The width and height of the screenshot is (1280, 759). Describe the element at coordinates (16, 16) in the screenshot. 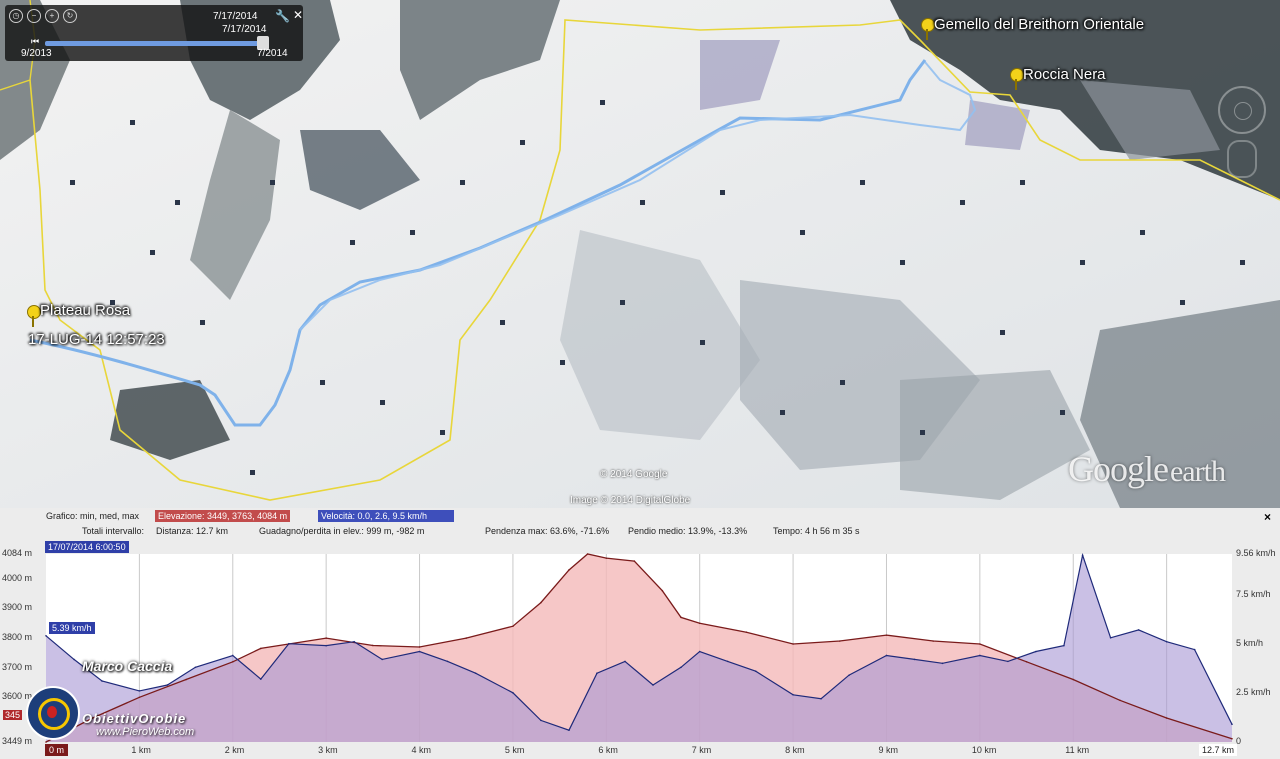

I see `clock-icon: ◷` at that location.